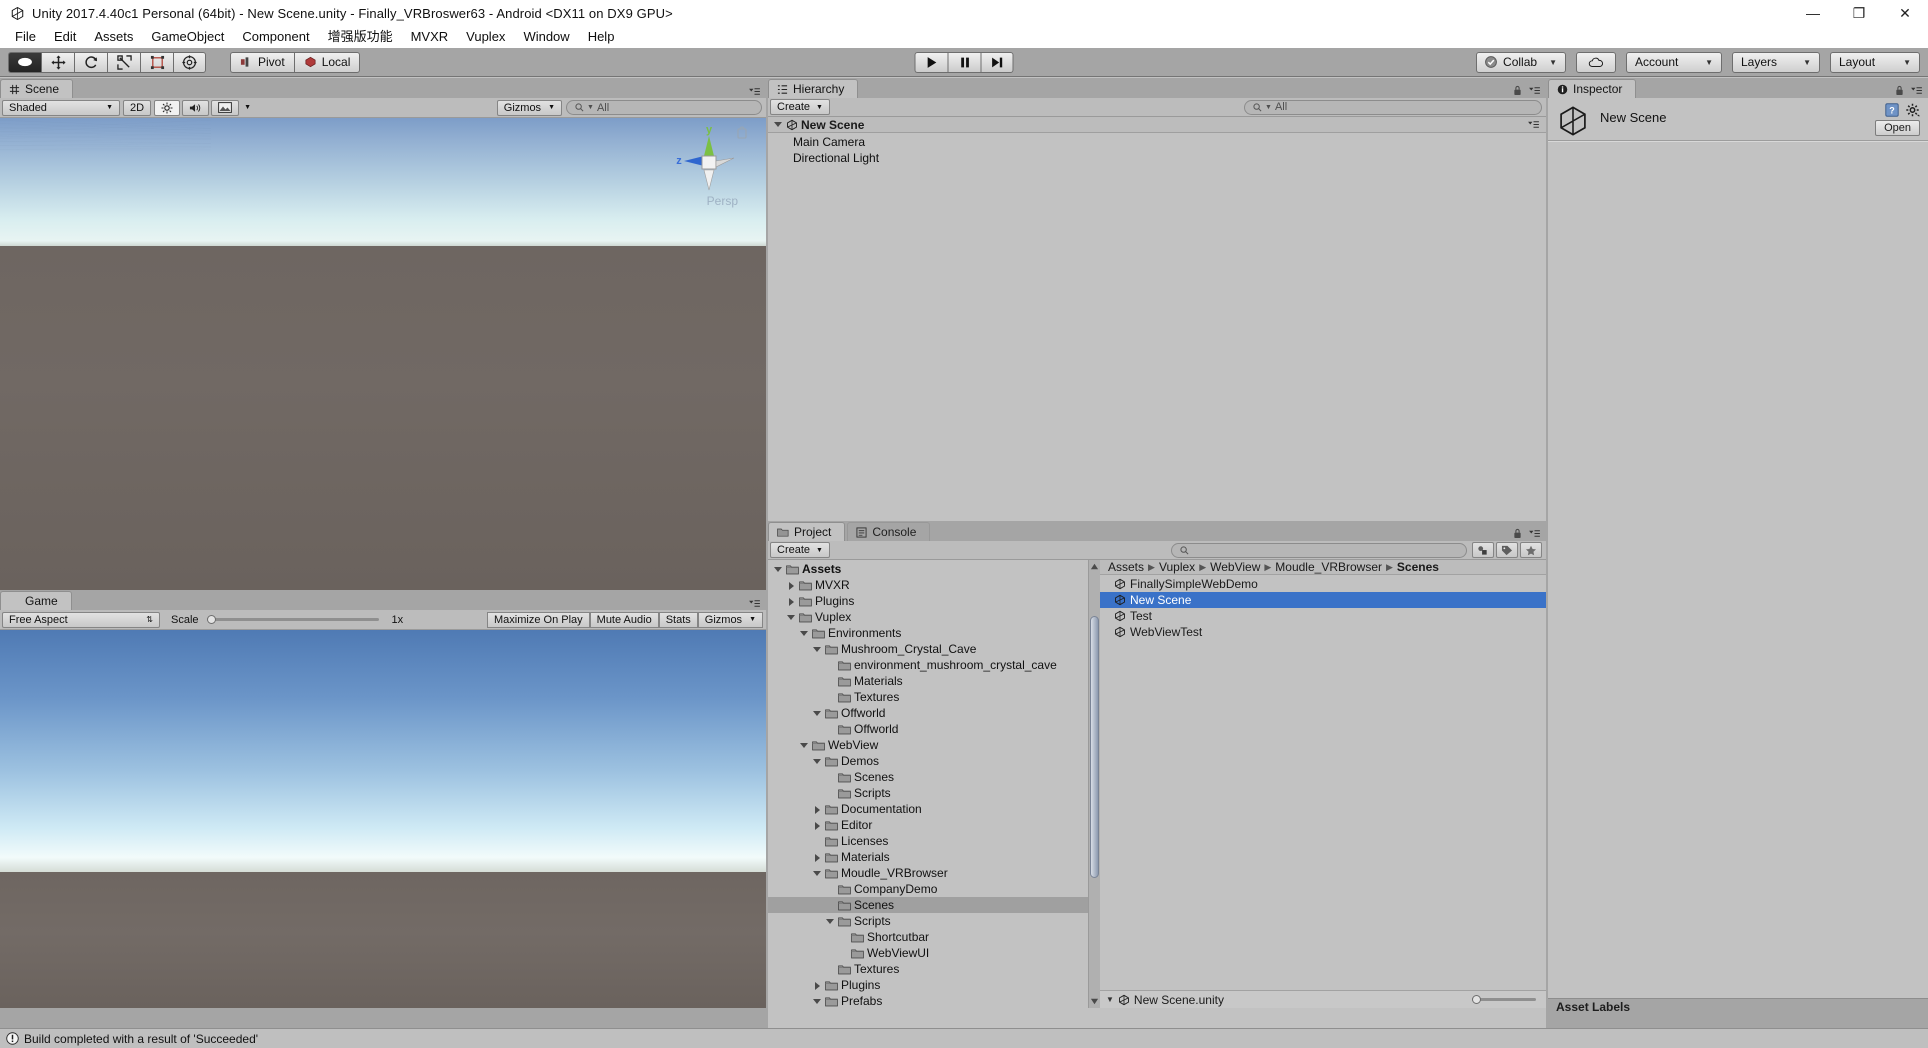 The width and height of the screenshot is (1928, 1048). What do you see at coordinates (1897, 128) in the screenshot?
I see `open-button: Open` at bounding box center [1897, 128].